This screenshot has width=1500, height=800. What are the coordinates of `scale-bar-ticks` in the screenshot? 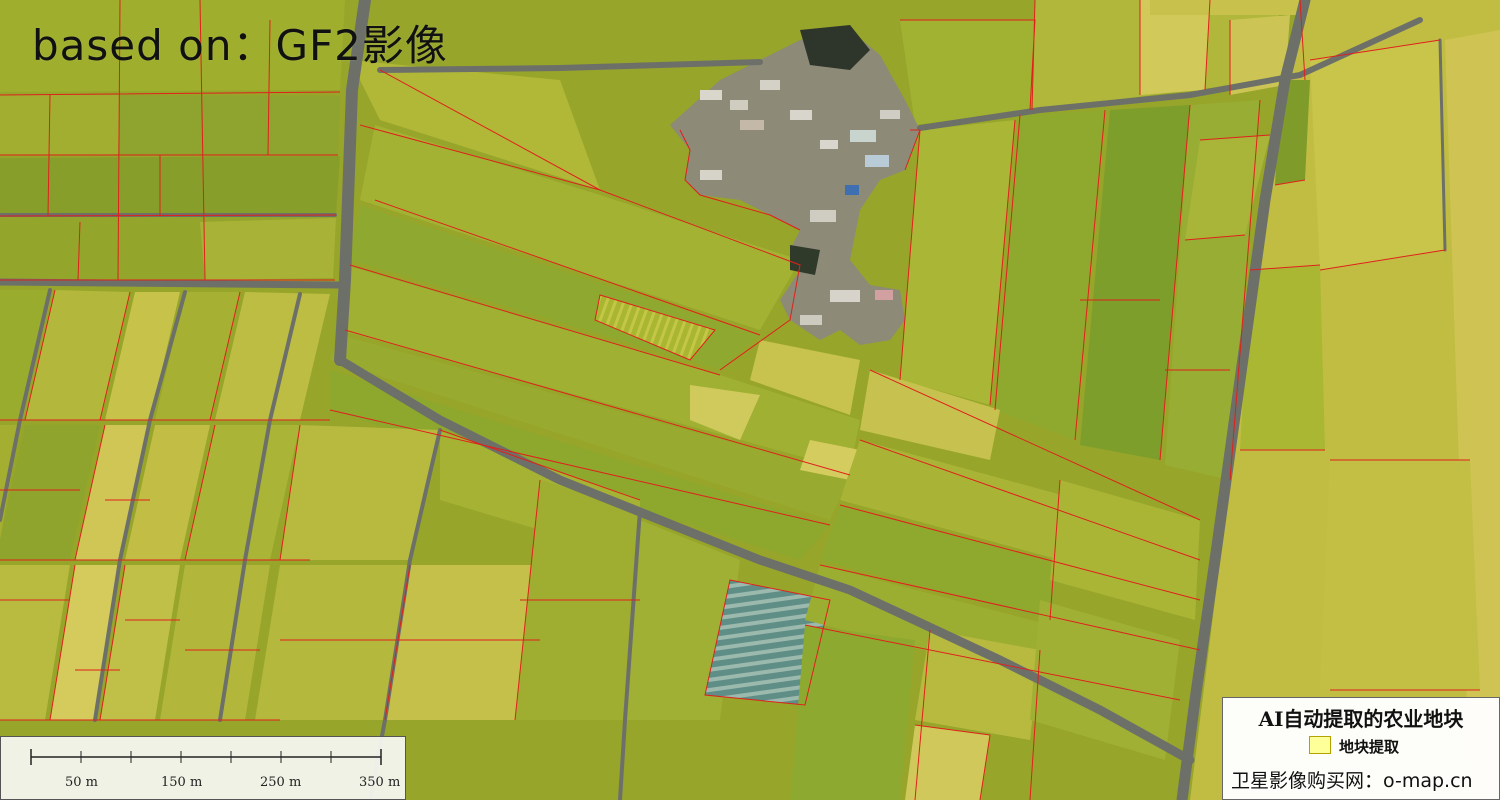 It's located at (206, 757).